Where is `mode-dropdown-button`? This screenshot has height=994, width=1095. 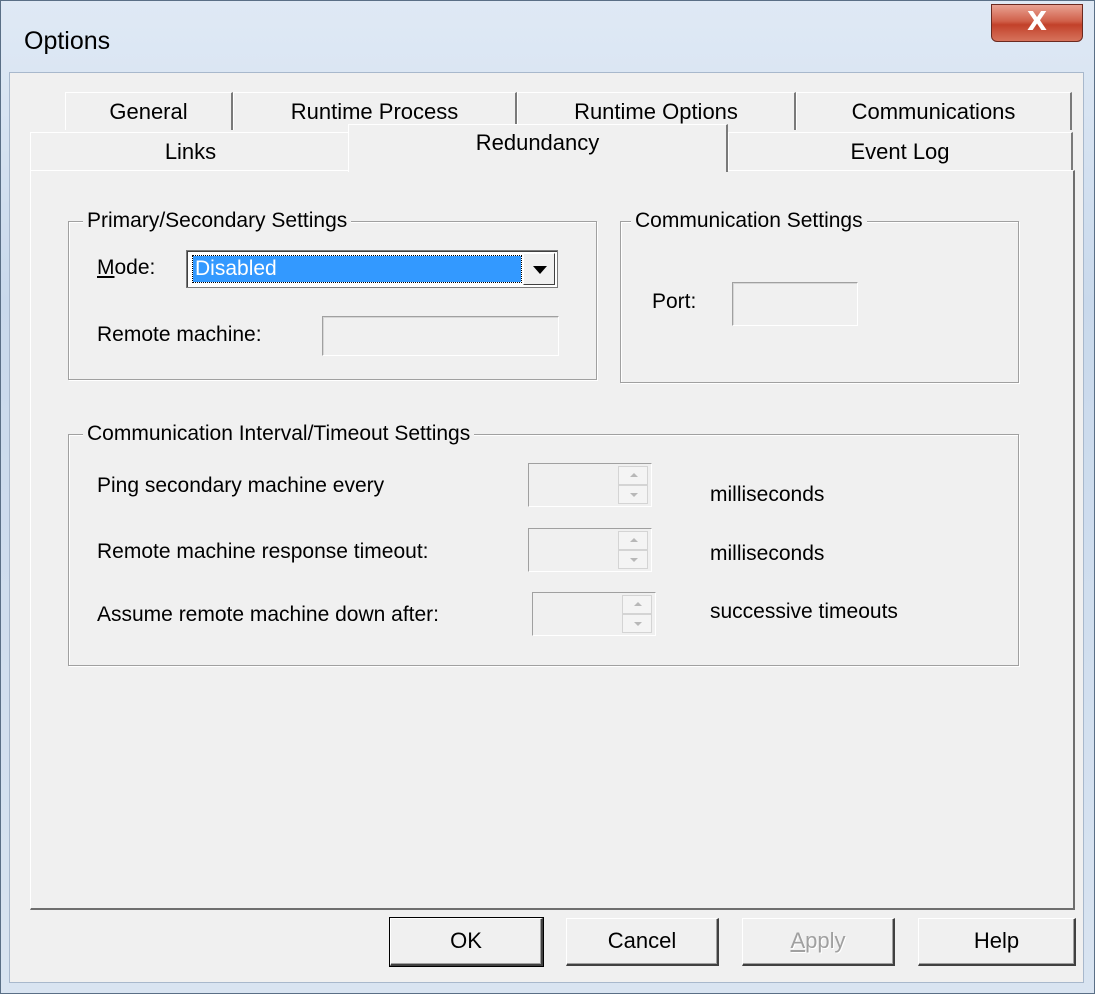 mode-dropdown-button is located at coordinates (539, 269).